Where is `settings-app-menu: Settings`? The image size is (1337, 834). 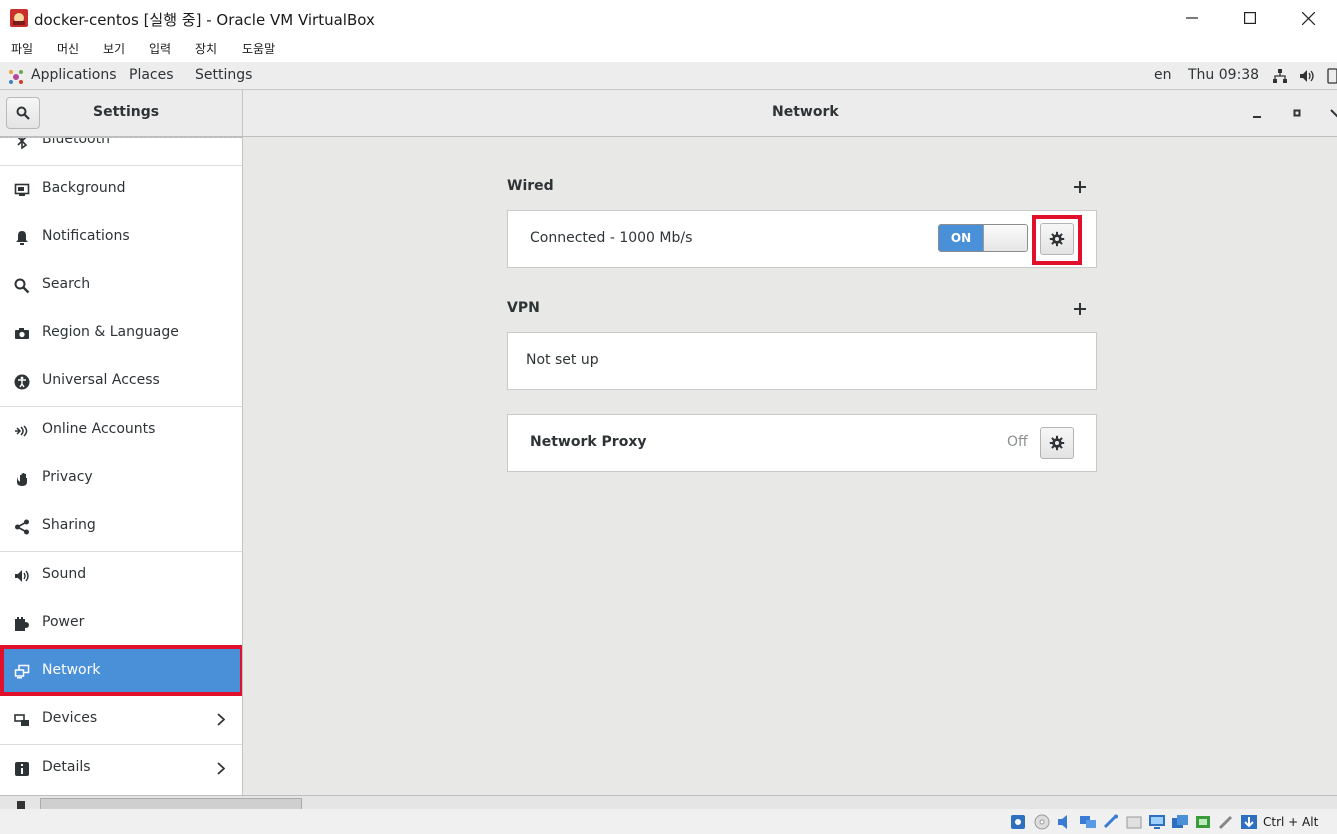 settings-app-menu: Settings is located at coordinates (223, 75).